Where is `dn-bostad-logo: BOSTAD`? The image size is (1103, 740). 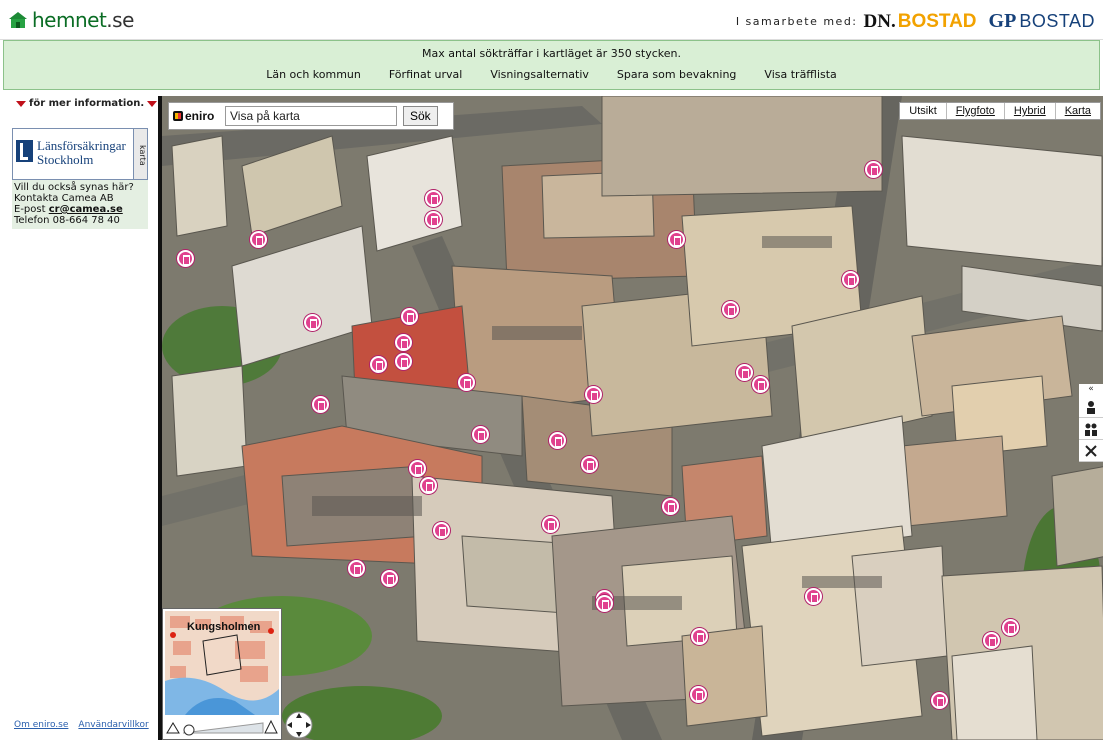 dn-bostad-logo: BOSTAD is located at coordinates (937, 22).